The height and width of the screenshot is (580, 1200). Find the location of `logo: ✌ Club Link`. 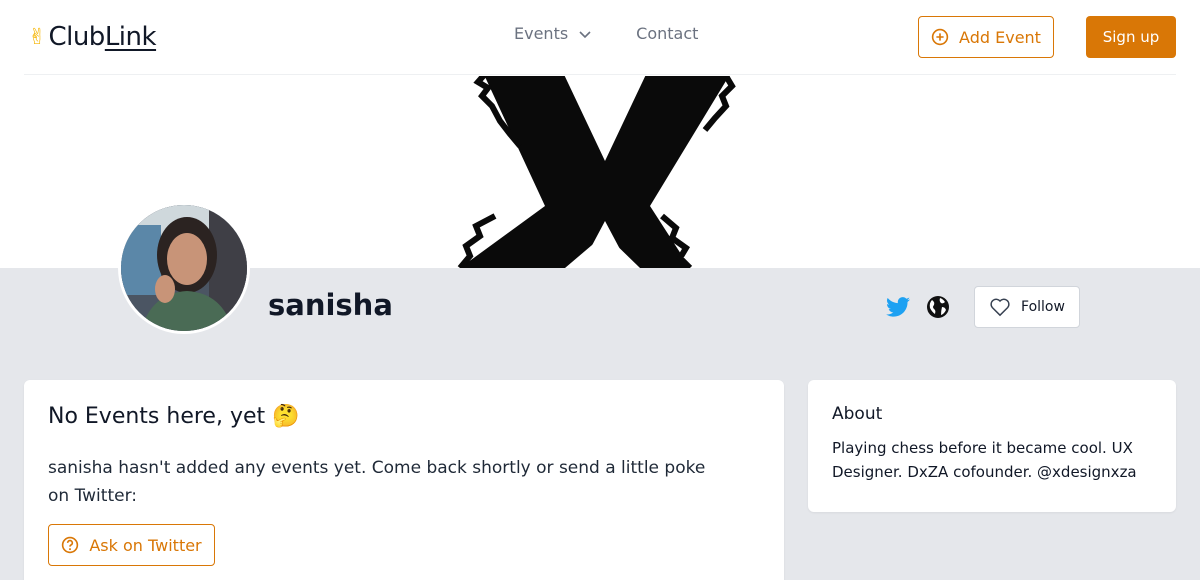

logo: ✌ Club Link is located at coordinates (92, 37).